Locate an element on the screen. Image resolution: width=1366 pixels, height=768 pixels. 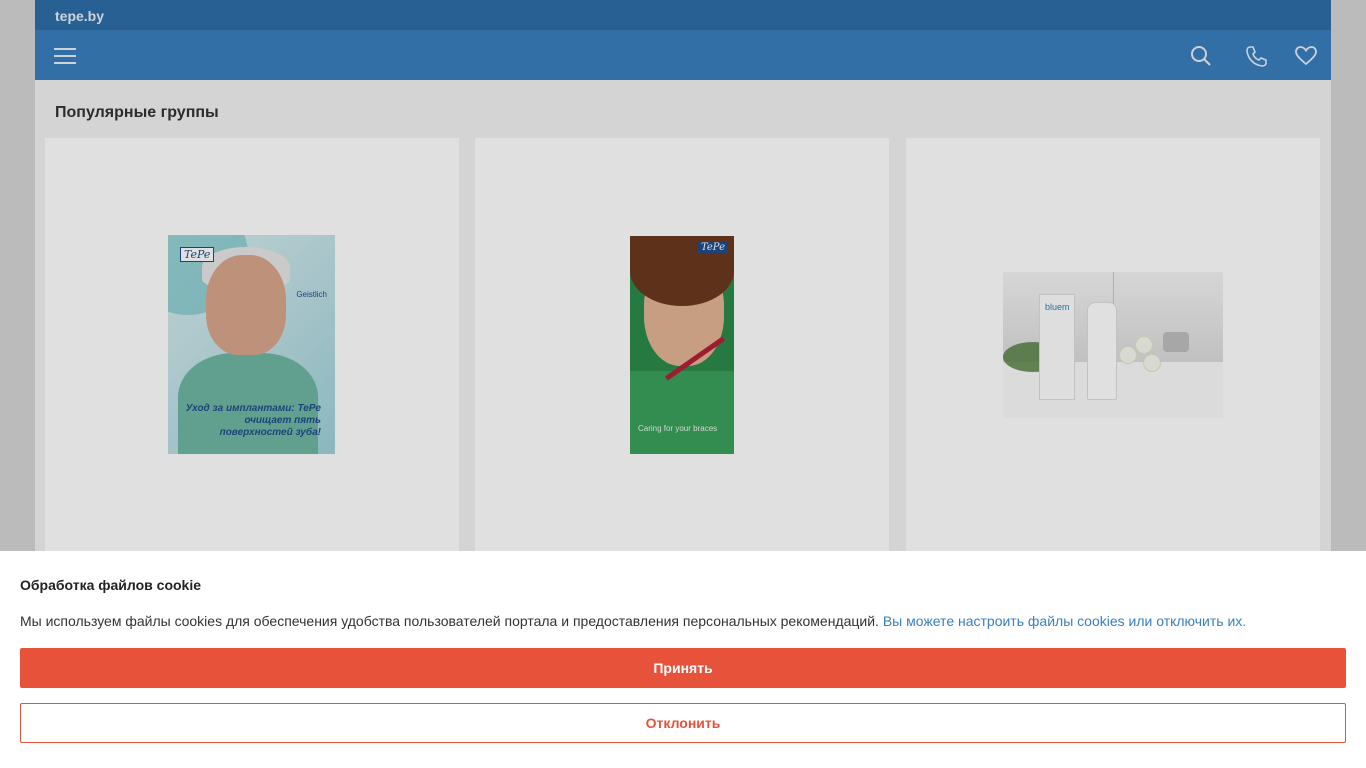
accept-button: Принять is located at coordinates (683, 668).